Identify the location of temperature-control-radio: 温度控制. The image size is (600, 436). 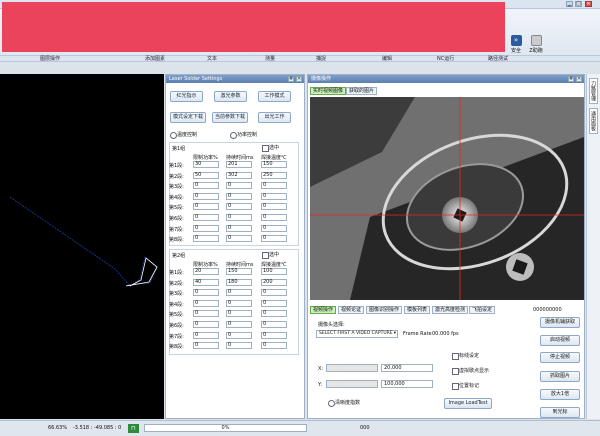
(183, 135).